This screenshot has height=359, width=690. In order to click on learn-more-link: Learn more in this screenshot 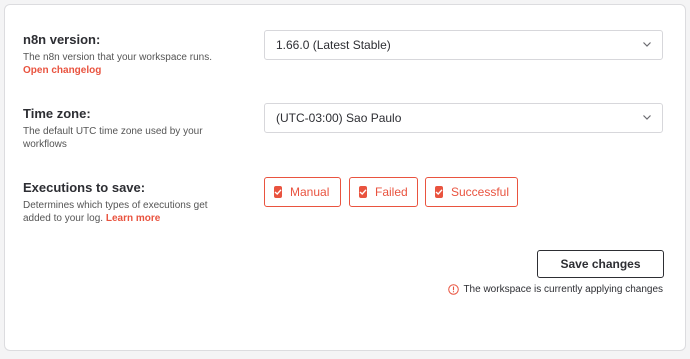, I will do `click(133, 218)`.